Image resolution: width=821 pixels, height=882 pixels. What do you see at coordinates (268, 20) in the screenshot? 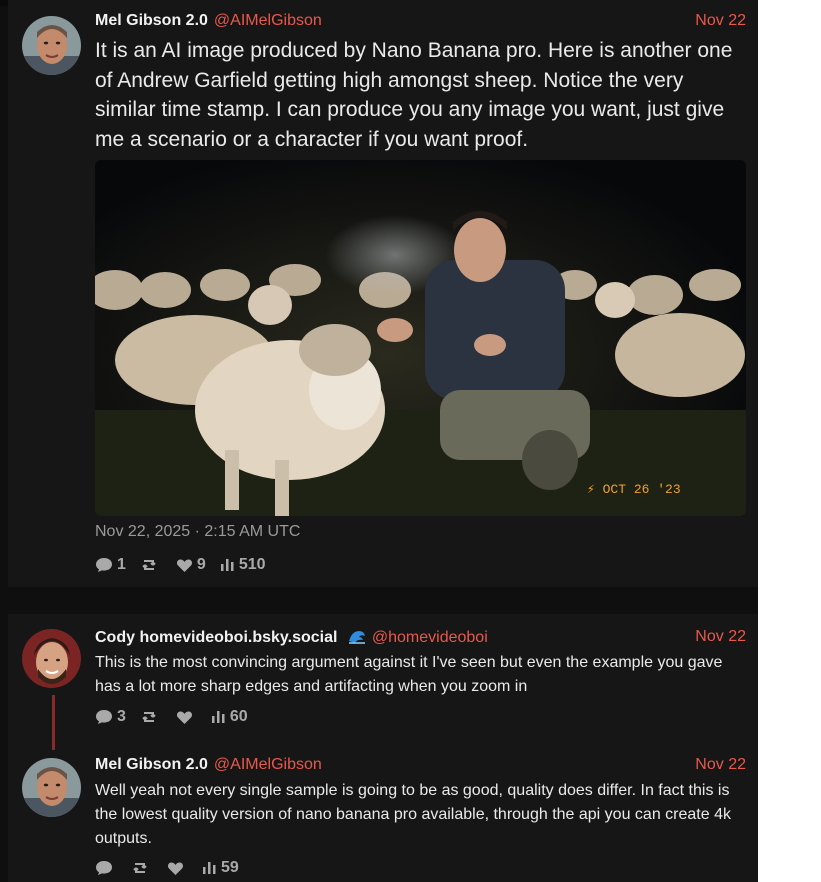
I see `author-handle: @AIMelGibson` at bounding box center [268, 20].